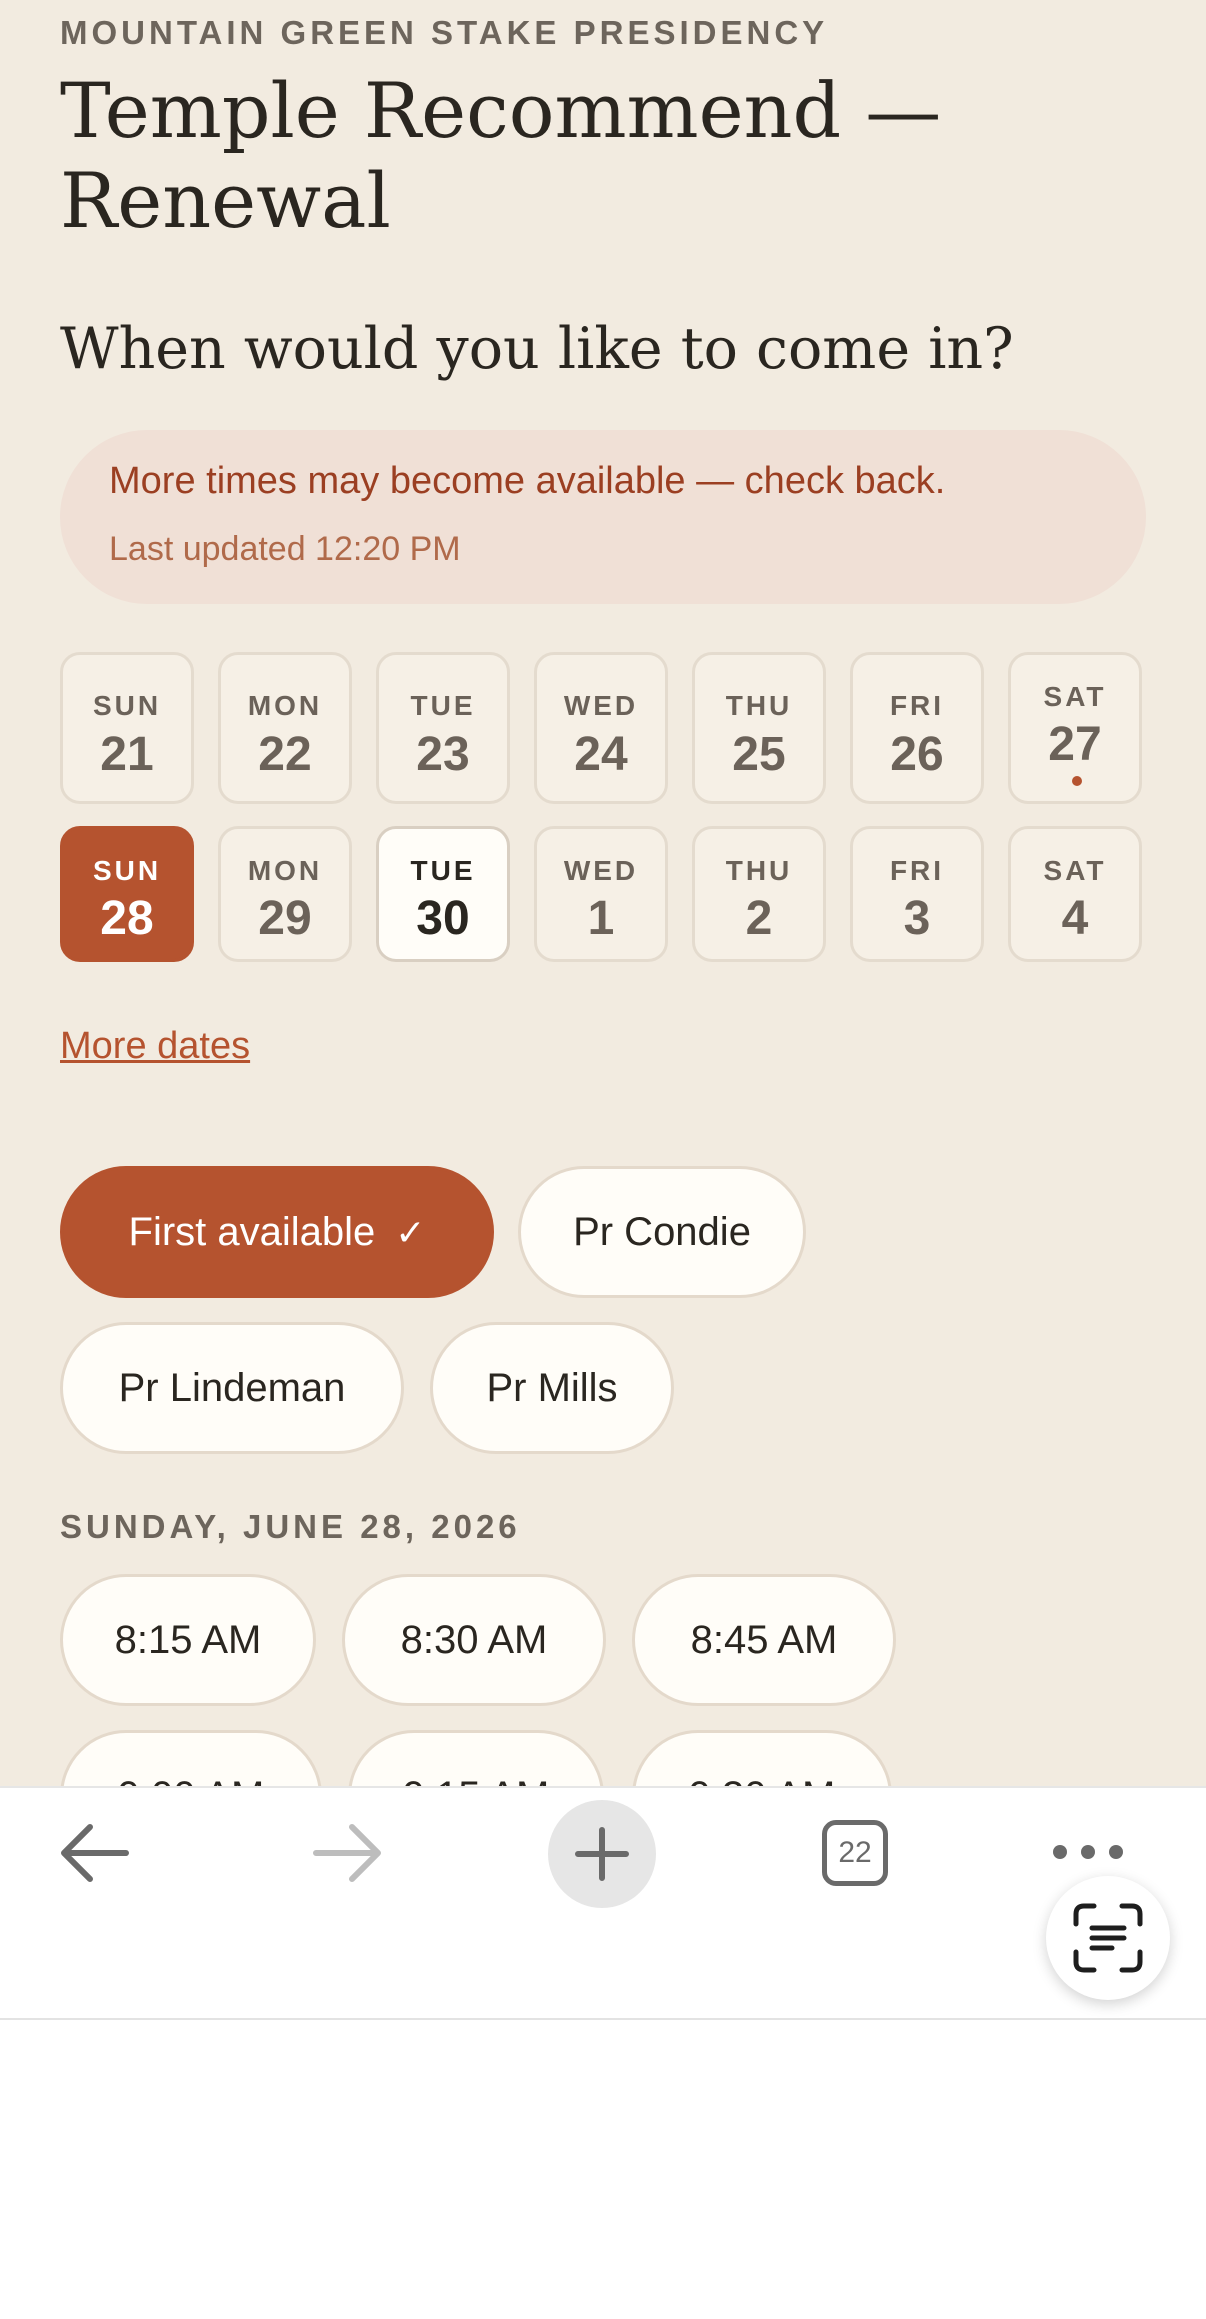 This screenshot has height=2319, width=1206. I want to click on title-line-1: Temple Recommend —, so click(501, 110).